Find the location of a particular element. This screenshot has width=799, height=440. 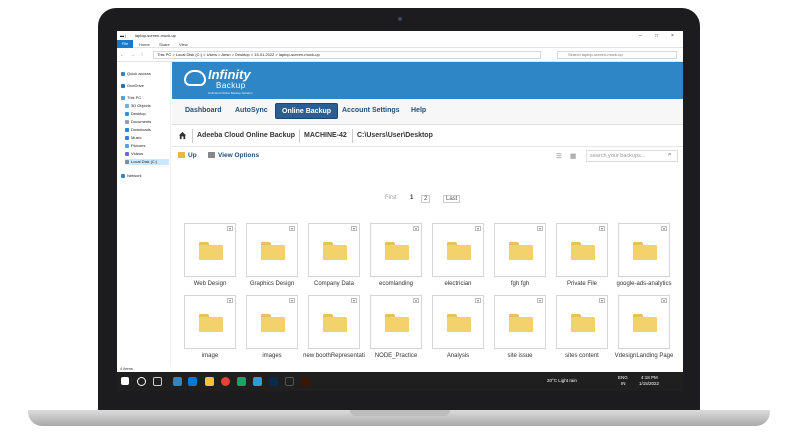

file-name: sites content is located at coordinates (582, 356).